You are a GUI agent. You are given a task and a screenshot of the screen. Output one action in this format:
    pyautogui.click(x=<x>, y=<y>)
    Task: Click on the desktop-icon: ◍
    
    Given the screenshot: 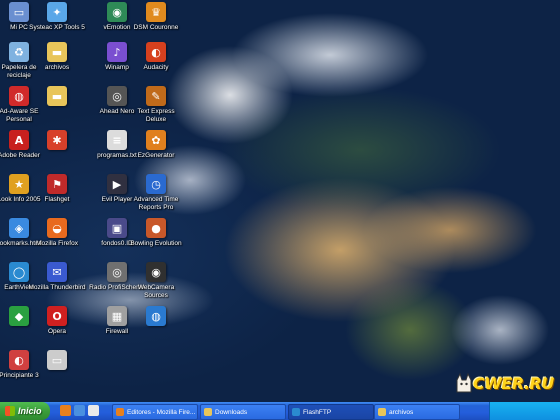 What is the action you would take?
    pyautogui.click(x=156, y=317)
    